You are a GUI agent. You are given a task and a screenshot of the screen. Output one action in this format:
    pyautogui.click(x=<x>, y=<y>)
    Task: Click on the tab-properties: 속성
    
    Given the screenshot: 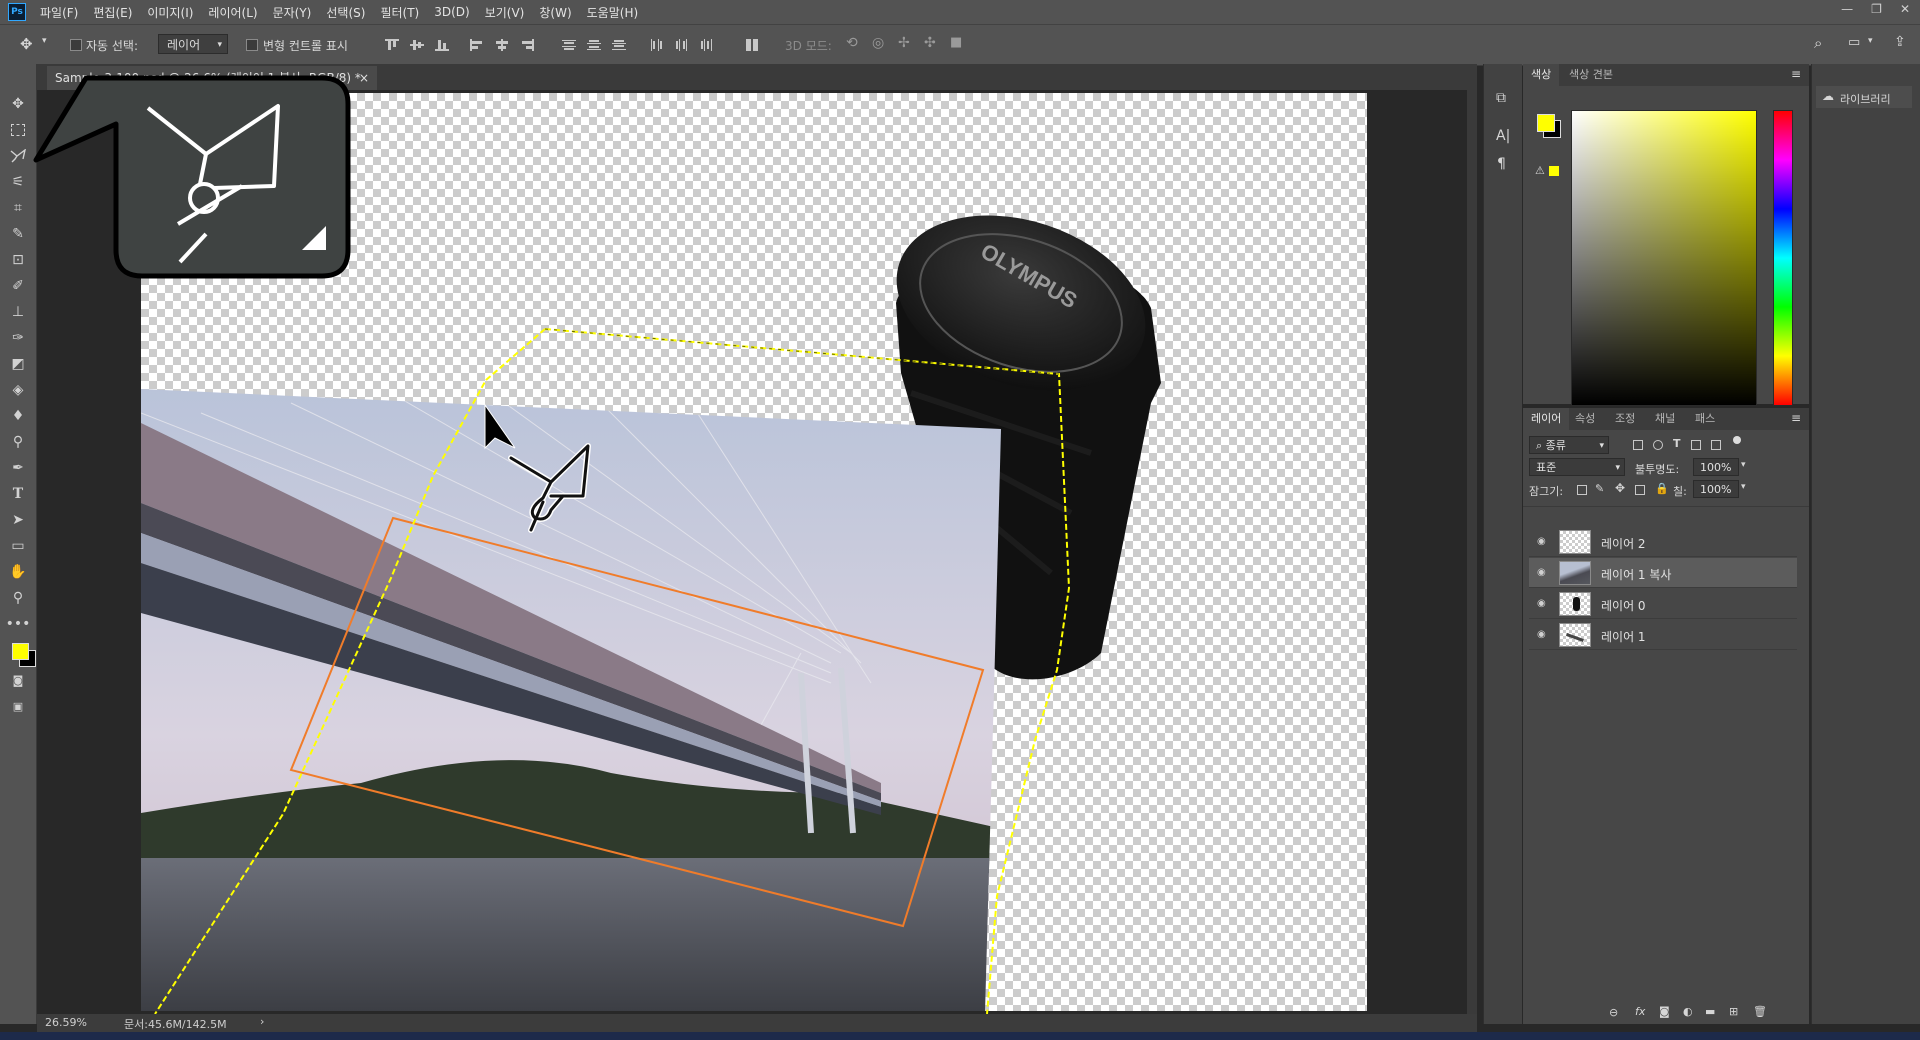 What is the action you would take?
    pyautogui.click(x=1585, y=419)
    